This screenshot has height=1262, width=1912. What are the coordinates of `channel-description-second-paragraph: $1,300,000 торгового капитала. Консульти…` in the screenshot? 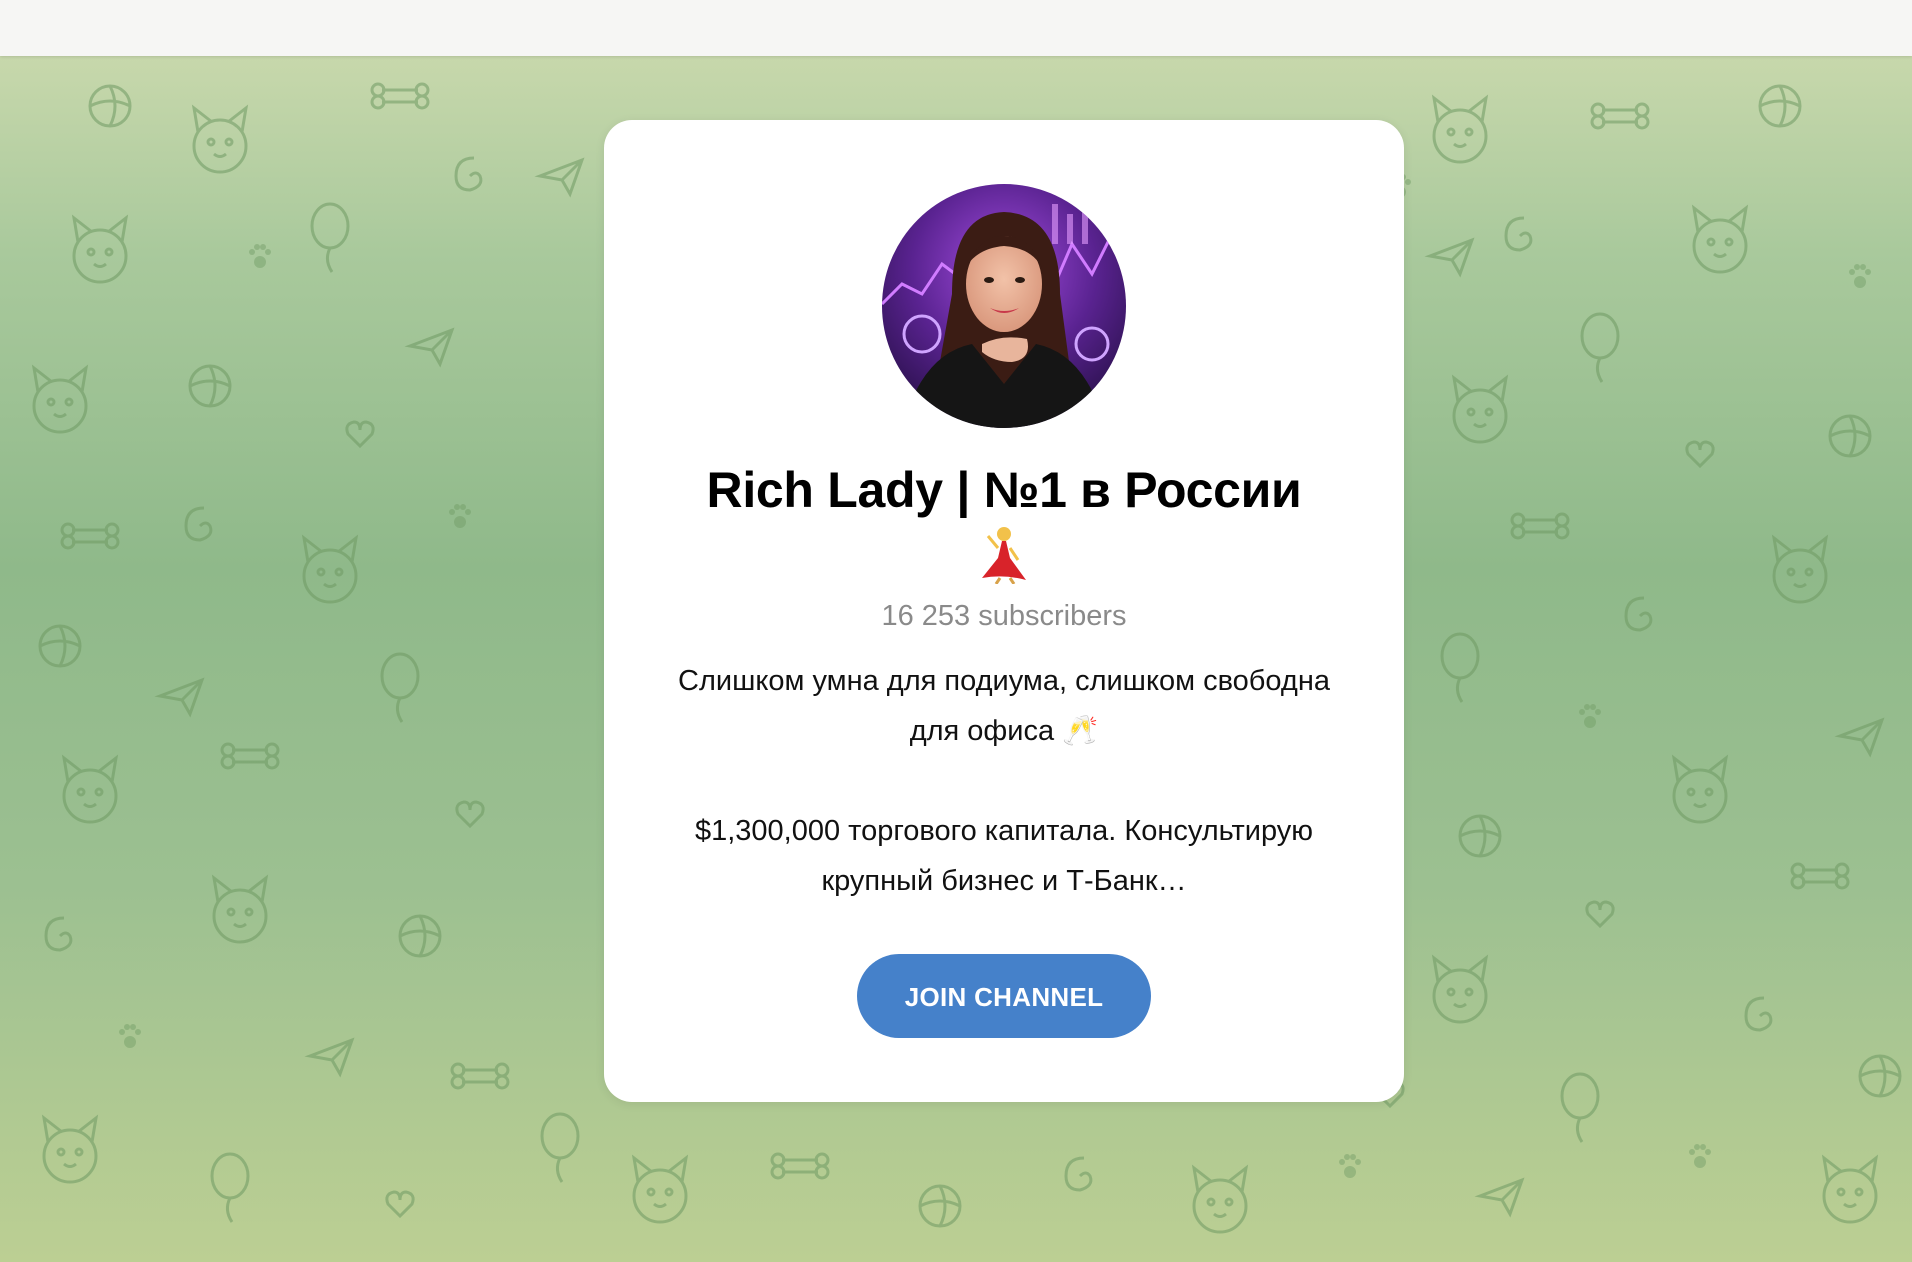 It's located at (1004, 856).